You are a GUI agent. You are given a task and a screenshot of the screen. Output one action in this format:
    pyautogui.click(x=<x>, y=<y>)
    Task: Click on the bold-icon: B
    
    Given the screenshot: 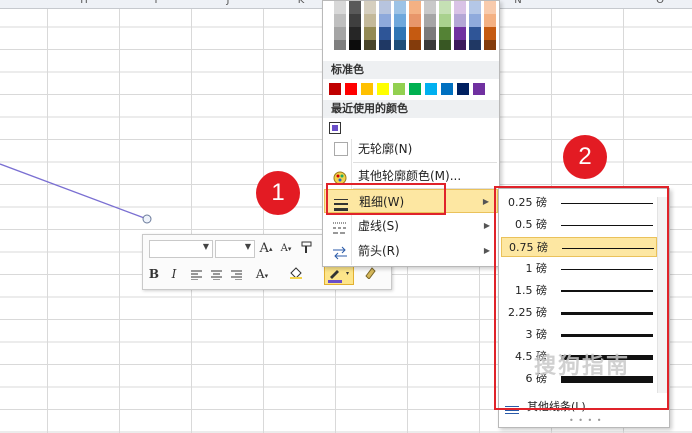 What is the action you would take?
    pyautogui.click(x=154, y=274)
    